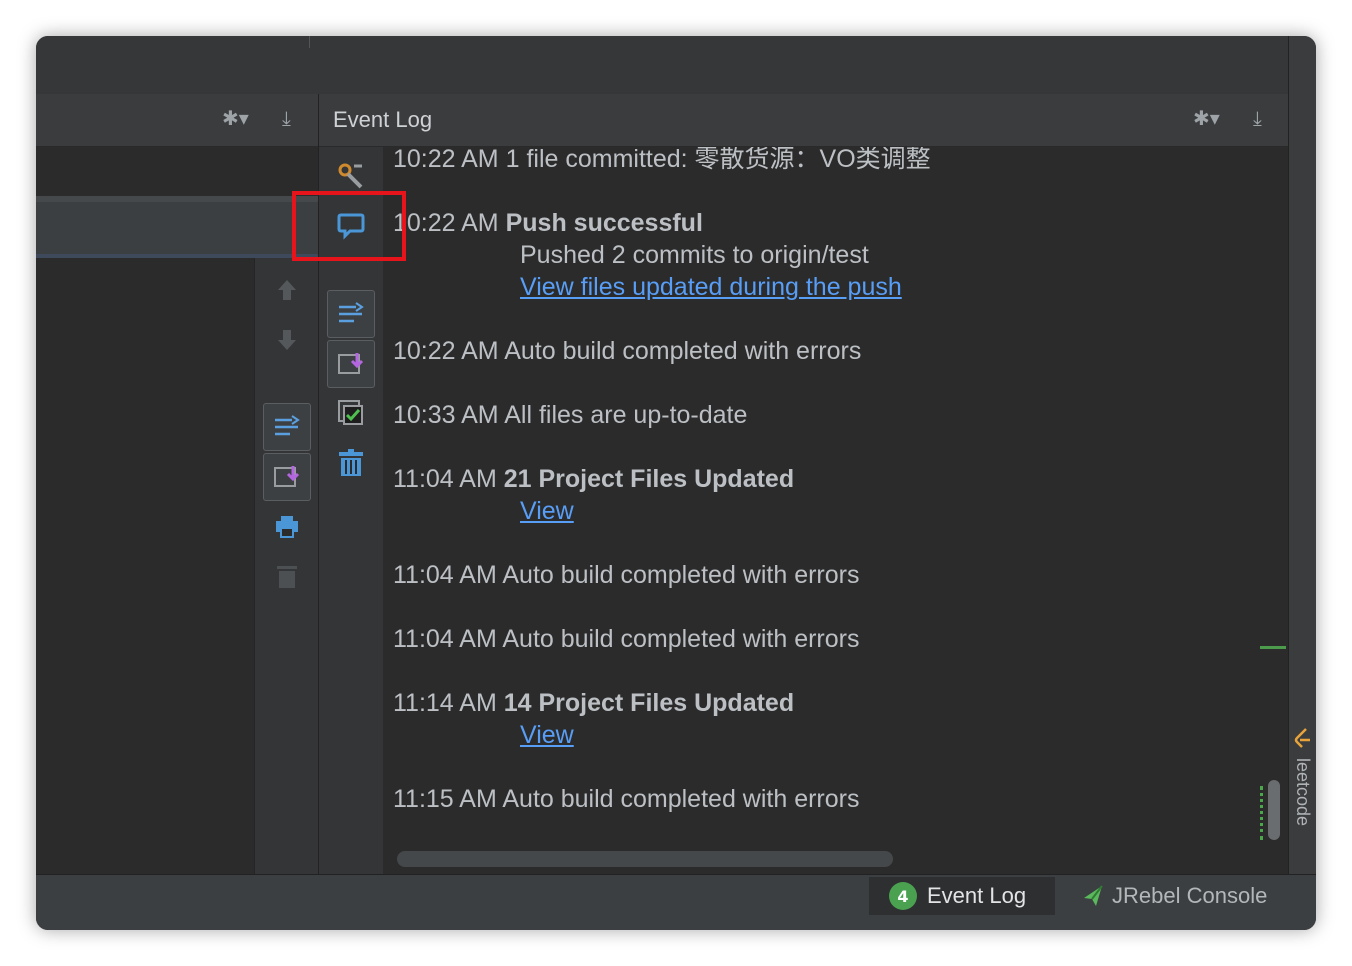 The width and height of the screenshot is (1352, 966). What do you see at coordinates (977, 895) in the screenshot?
I see `tab-event-log-label: Event Log` at bounding box center [977, 895].